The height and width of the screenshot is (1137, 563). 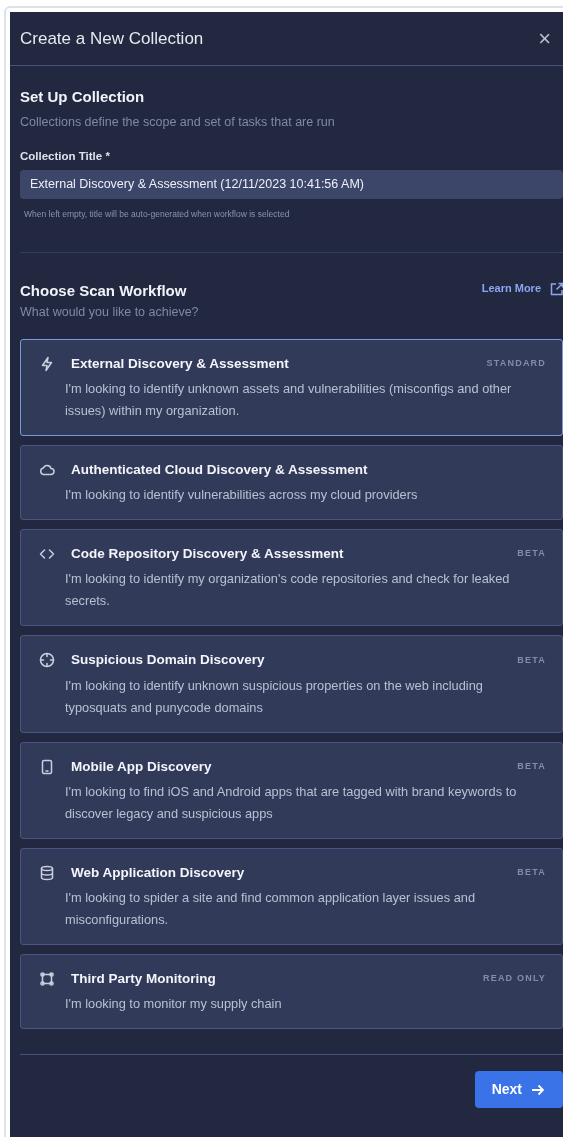 I want to click on title-input-field: External Discovery & Assessment (12/11/2023 10:41:56 AM), so click(x=291, y=184).